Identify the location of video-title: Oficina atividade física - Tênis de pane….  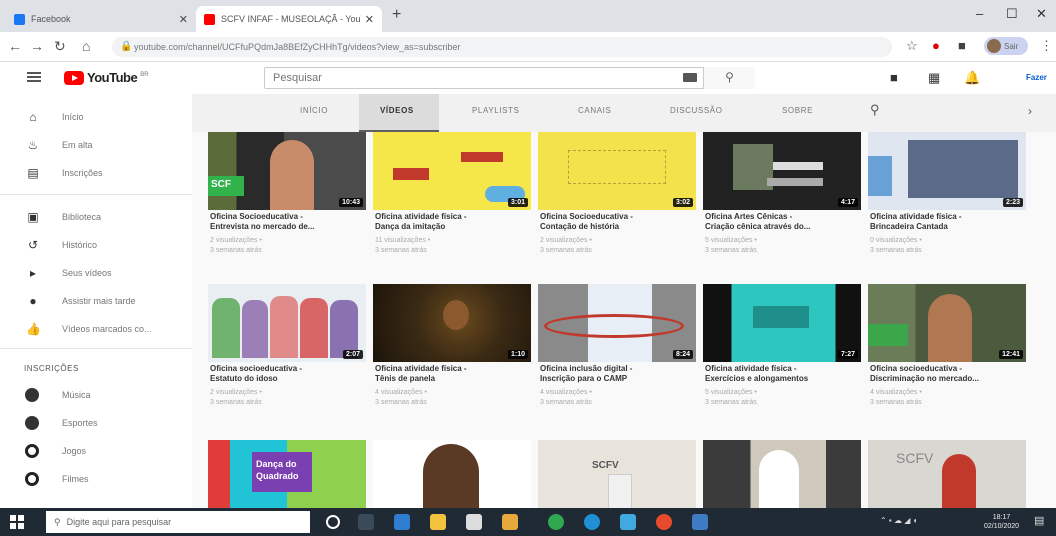
(453, 374).